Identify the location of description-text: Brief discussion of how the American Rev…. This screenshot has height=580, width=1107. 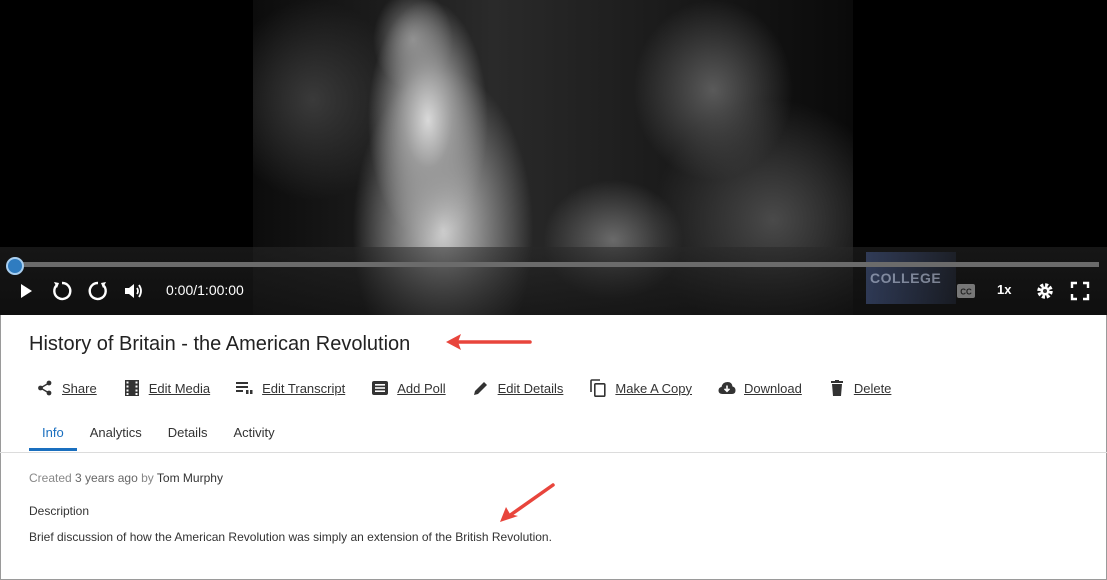
(290, 537).